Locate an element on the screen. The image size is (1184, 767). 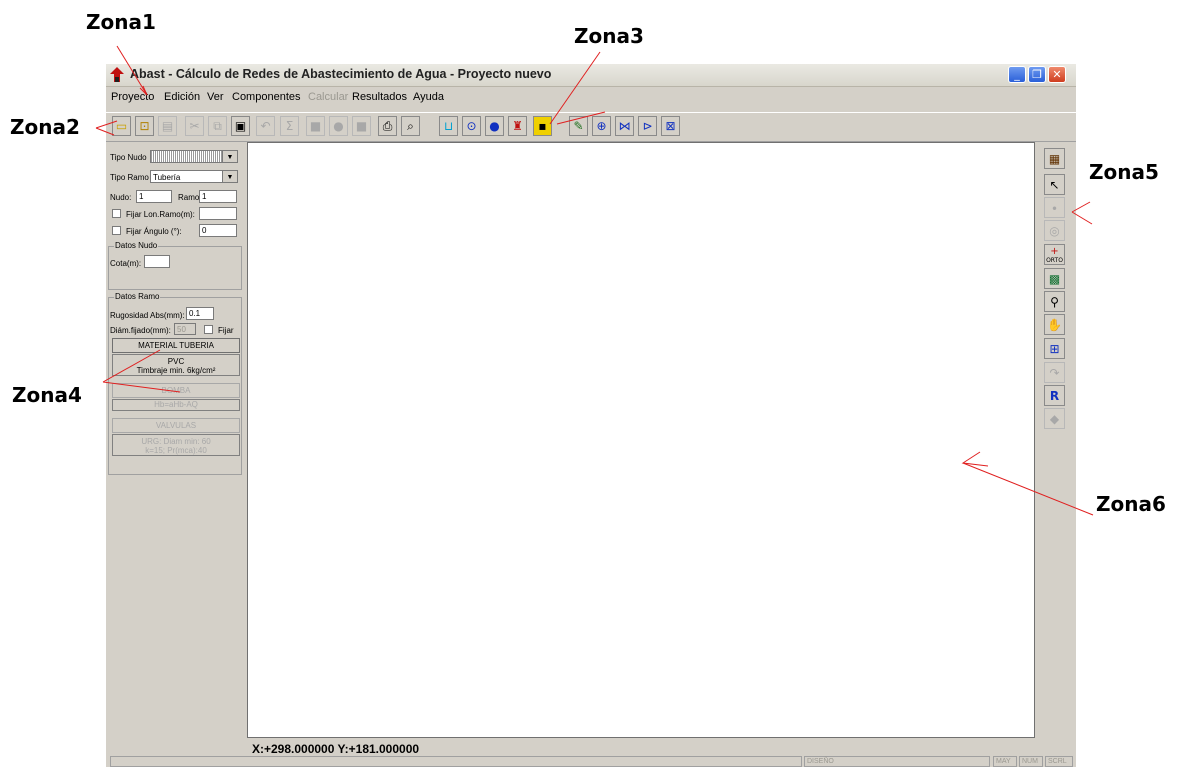
restore-button: ❐ is located at coordinates (1037, 74).